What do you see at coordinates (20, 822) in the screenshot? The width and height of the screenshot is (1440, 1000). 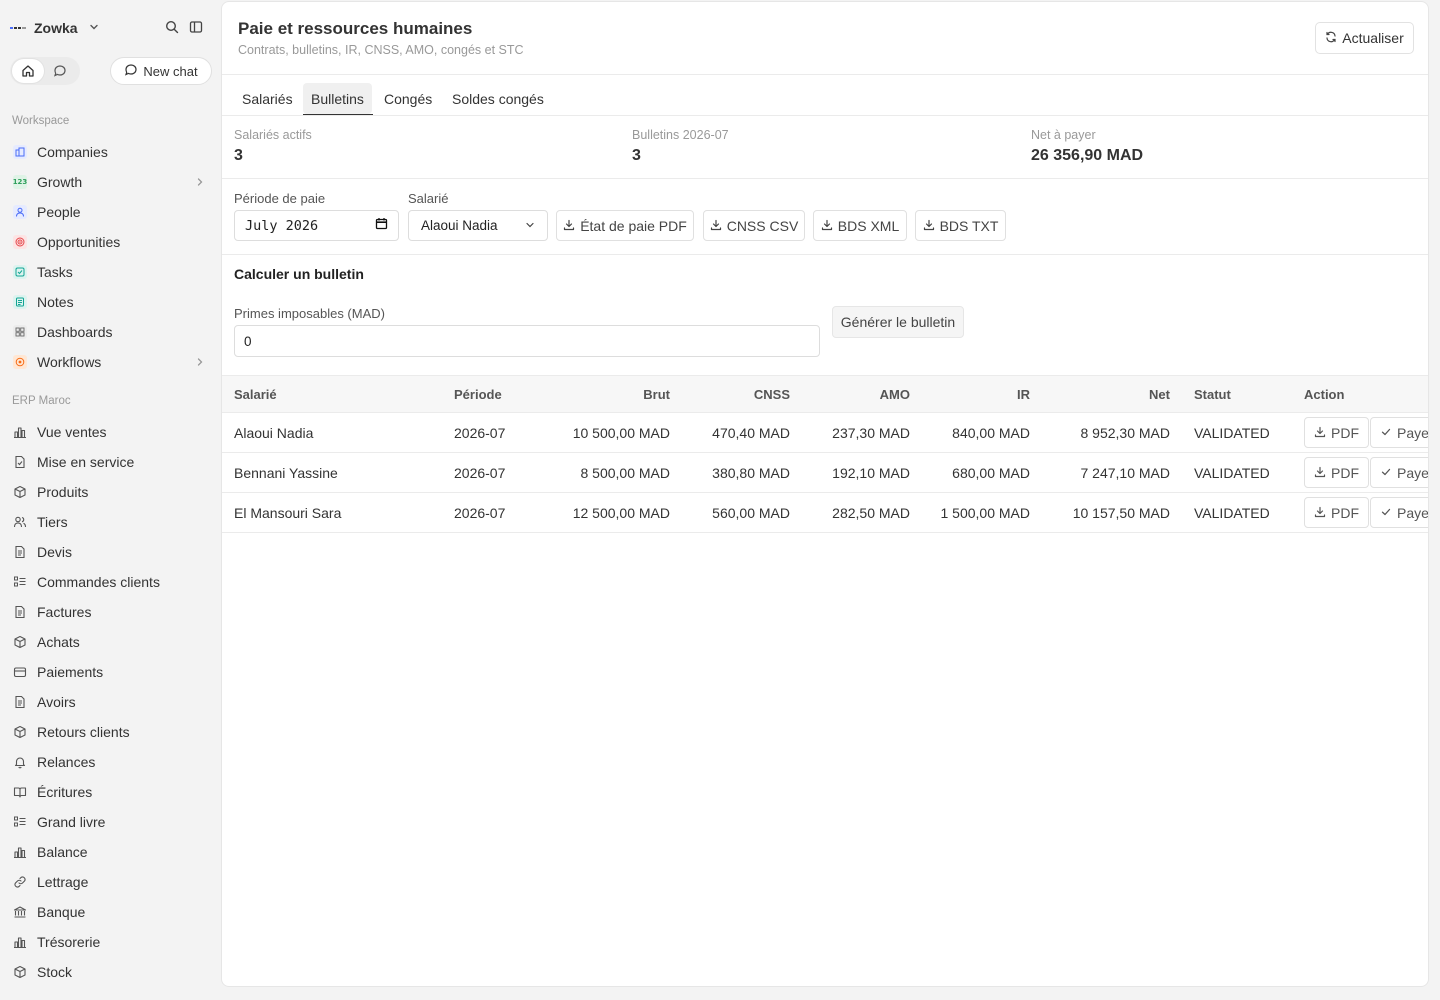 I see `list-check-icon` at bounding box center [20, 822].